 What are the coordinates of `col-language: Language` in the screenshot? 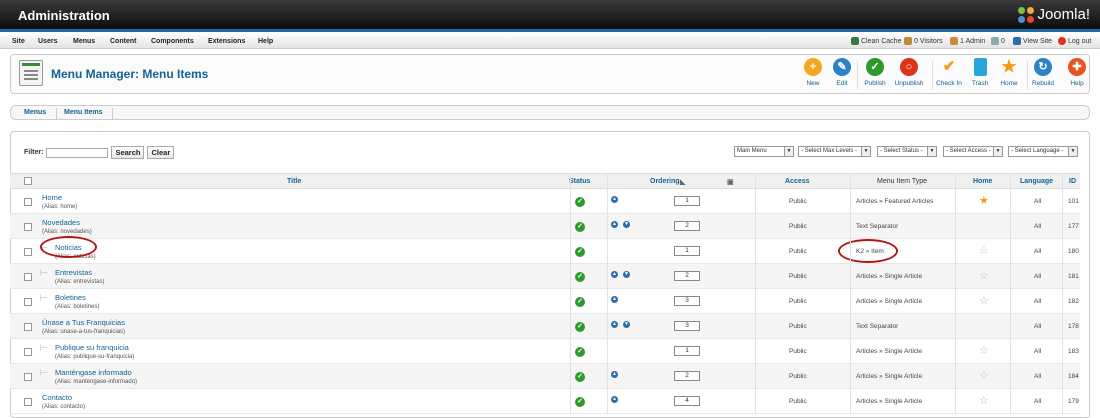 It's located at (1036, 181).